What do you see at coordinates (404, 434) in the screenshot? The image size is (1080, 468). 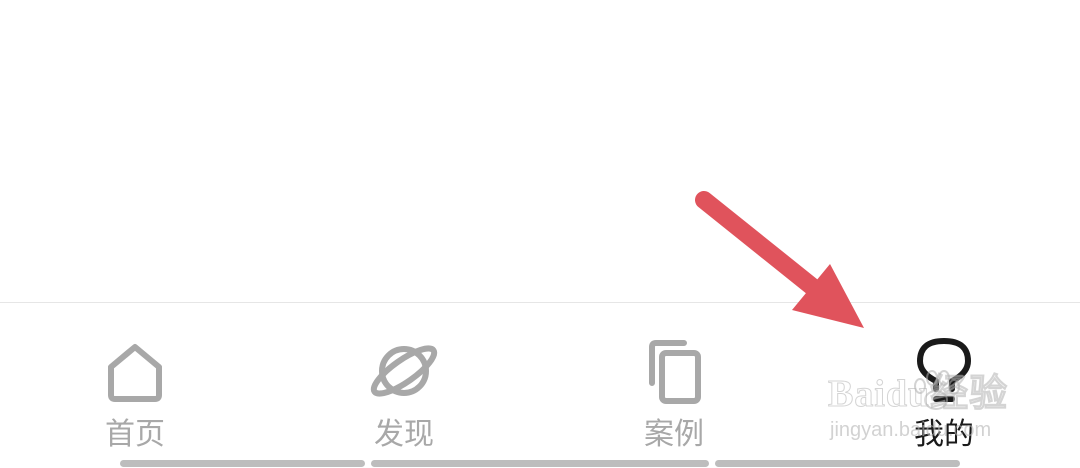 I see `tab-discover-label: 发现` at bounding box center [404, 434].